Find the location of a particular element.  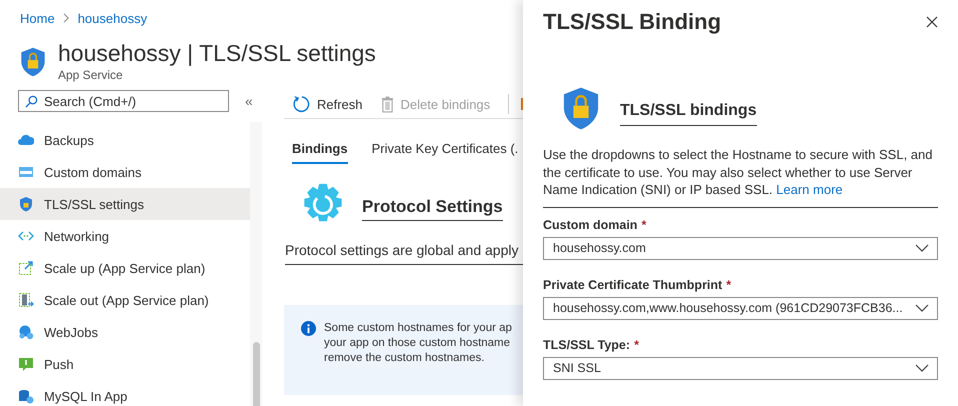

info-text-line: Some custom hostnames for your ap is located at coordinates (418, 328).